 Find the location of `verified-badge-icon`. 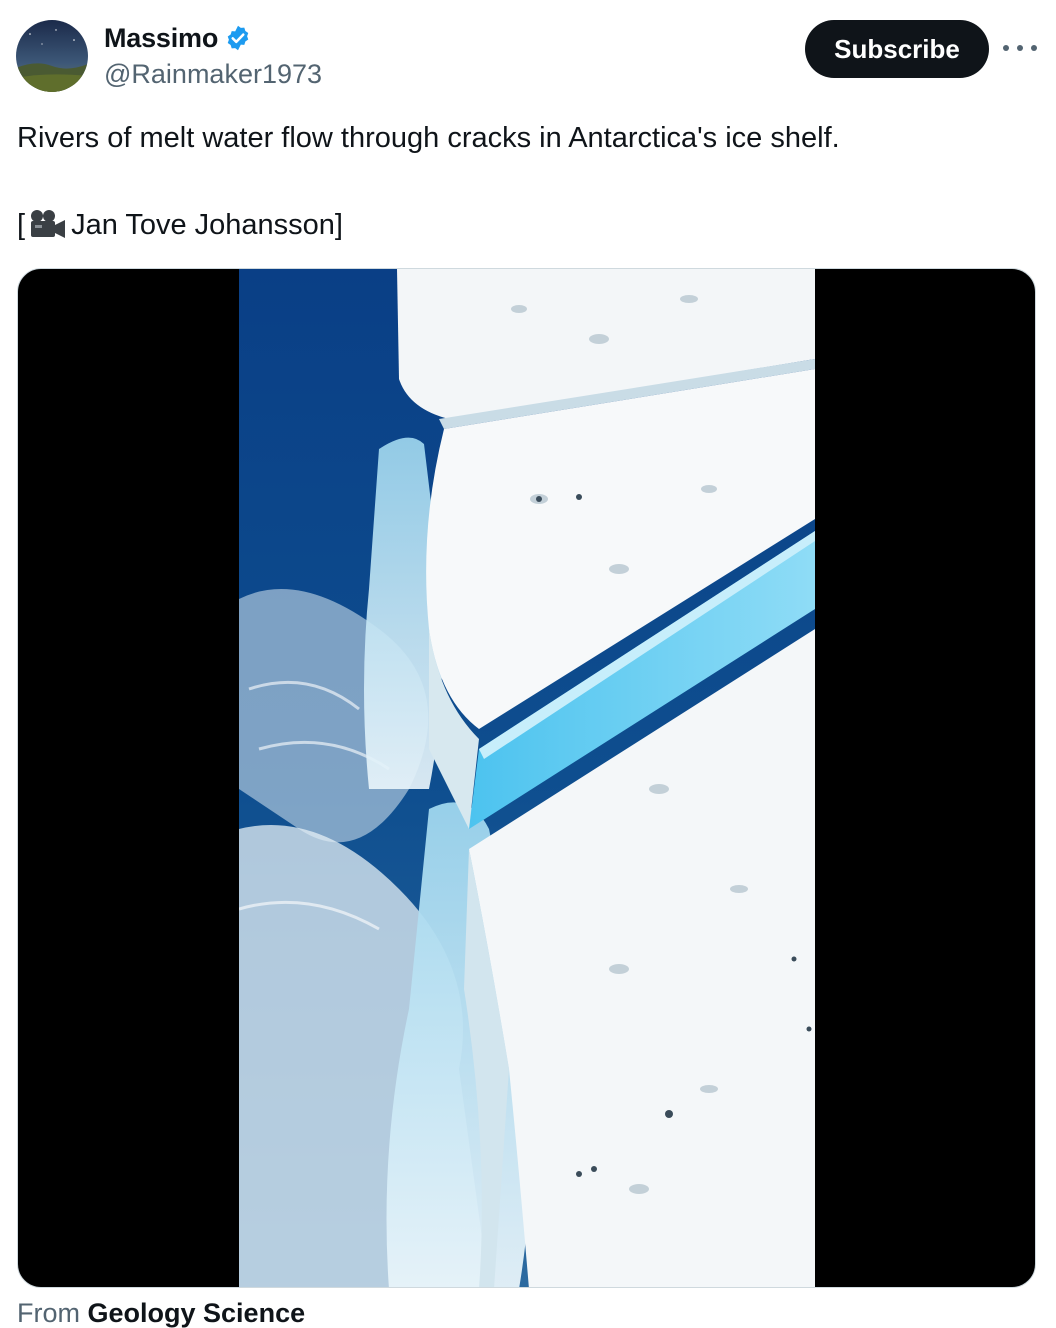

verified-badge-icon is located at coordinates (238, 38).